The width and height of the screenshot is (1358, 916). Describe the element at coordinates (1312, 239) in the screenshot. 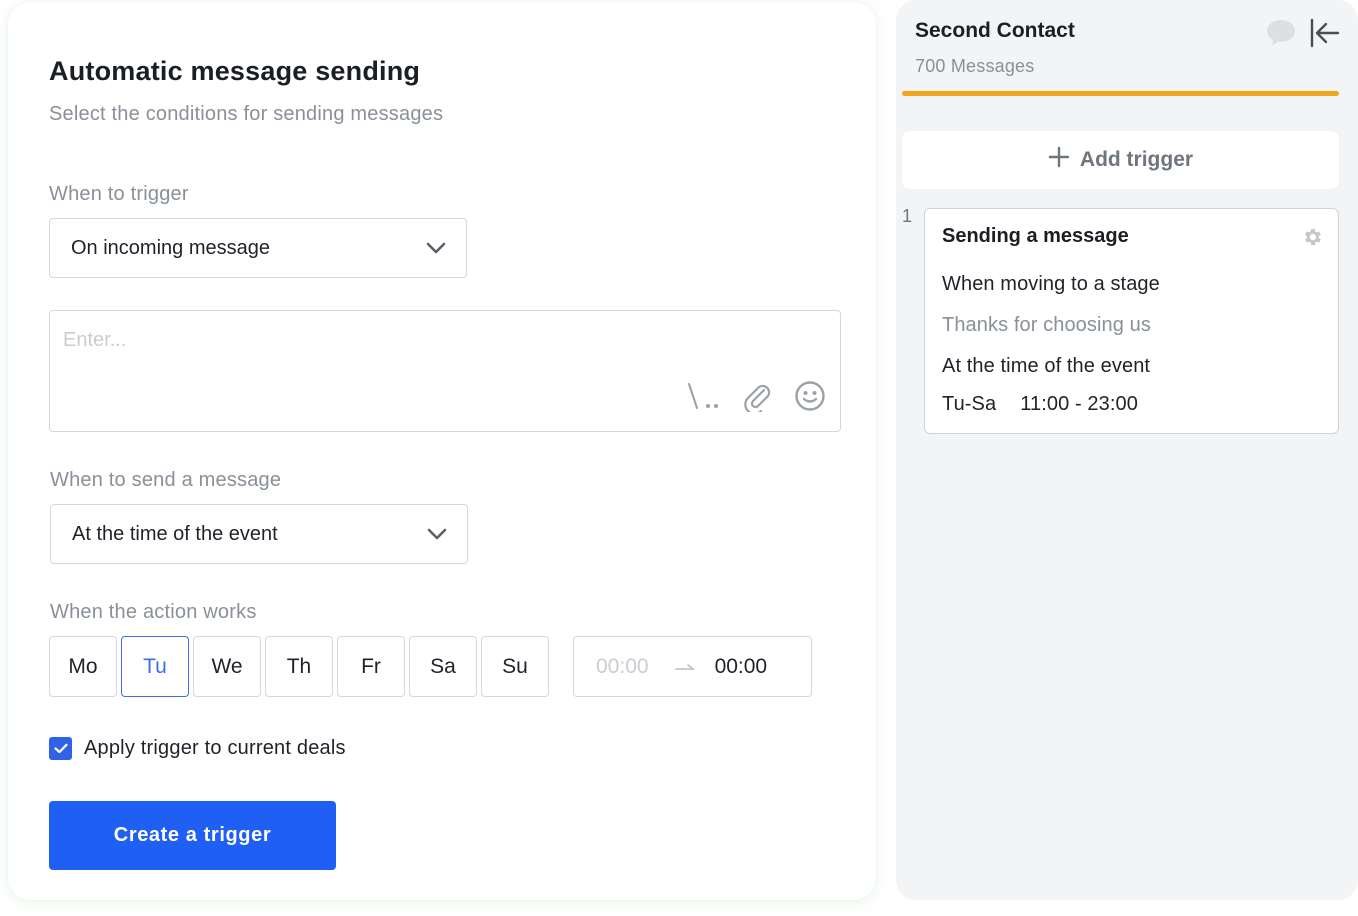

I see `gear-icon` at that location.